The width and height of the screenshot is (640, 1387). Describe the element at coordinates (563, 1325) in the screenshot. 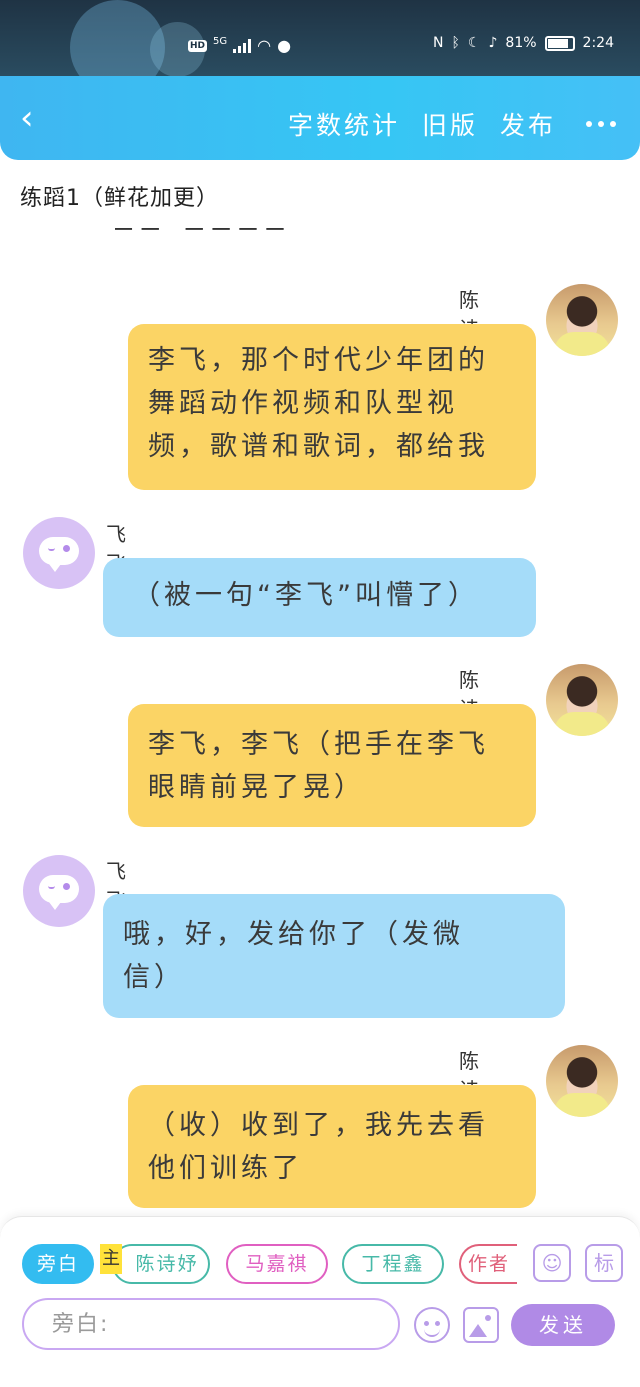

I see `send-button: 发送` at that location.